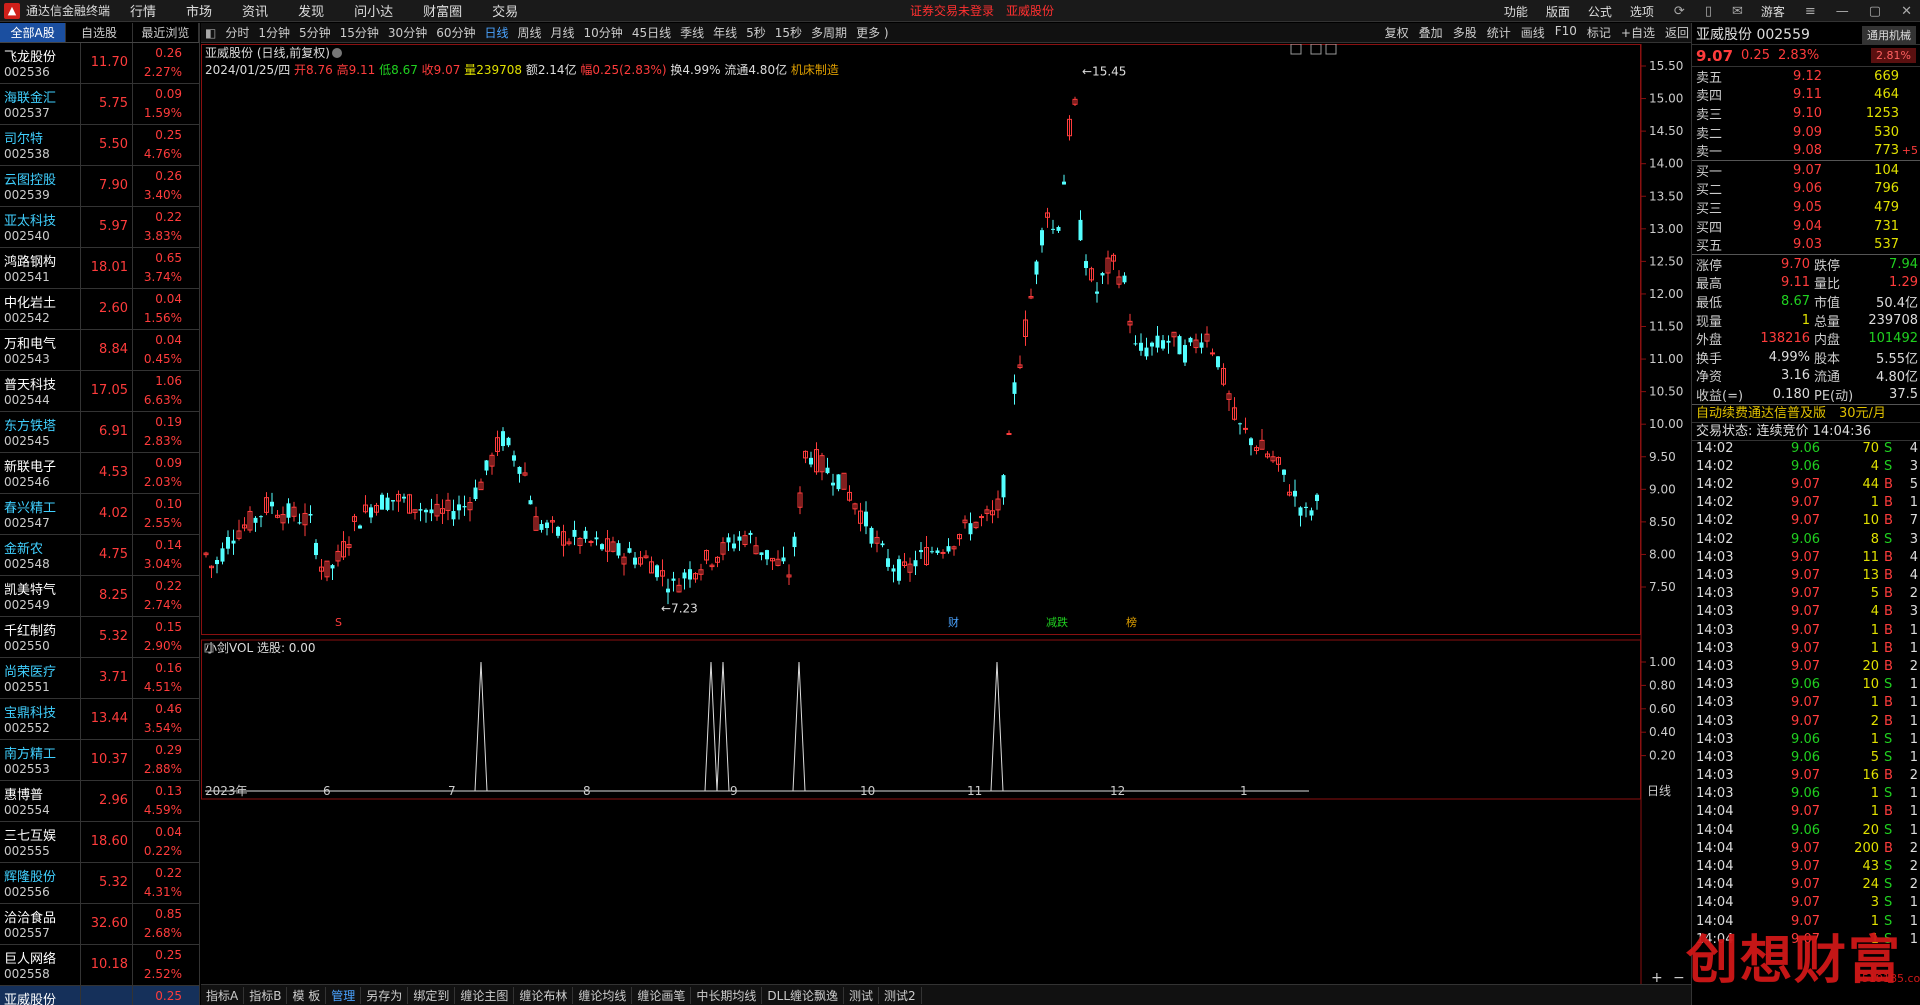  I want to click on event-marker: 减跌, so click(1057, 622).